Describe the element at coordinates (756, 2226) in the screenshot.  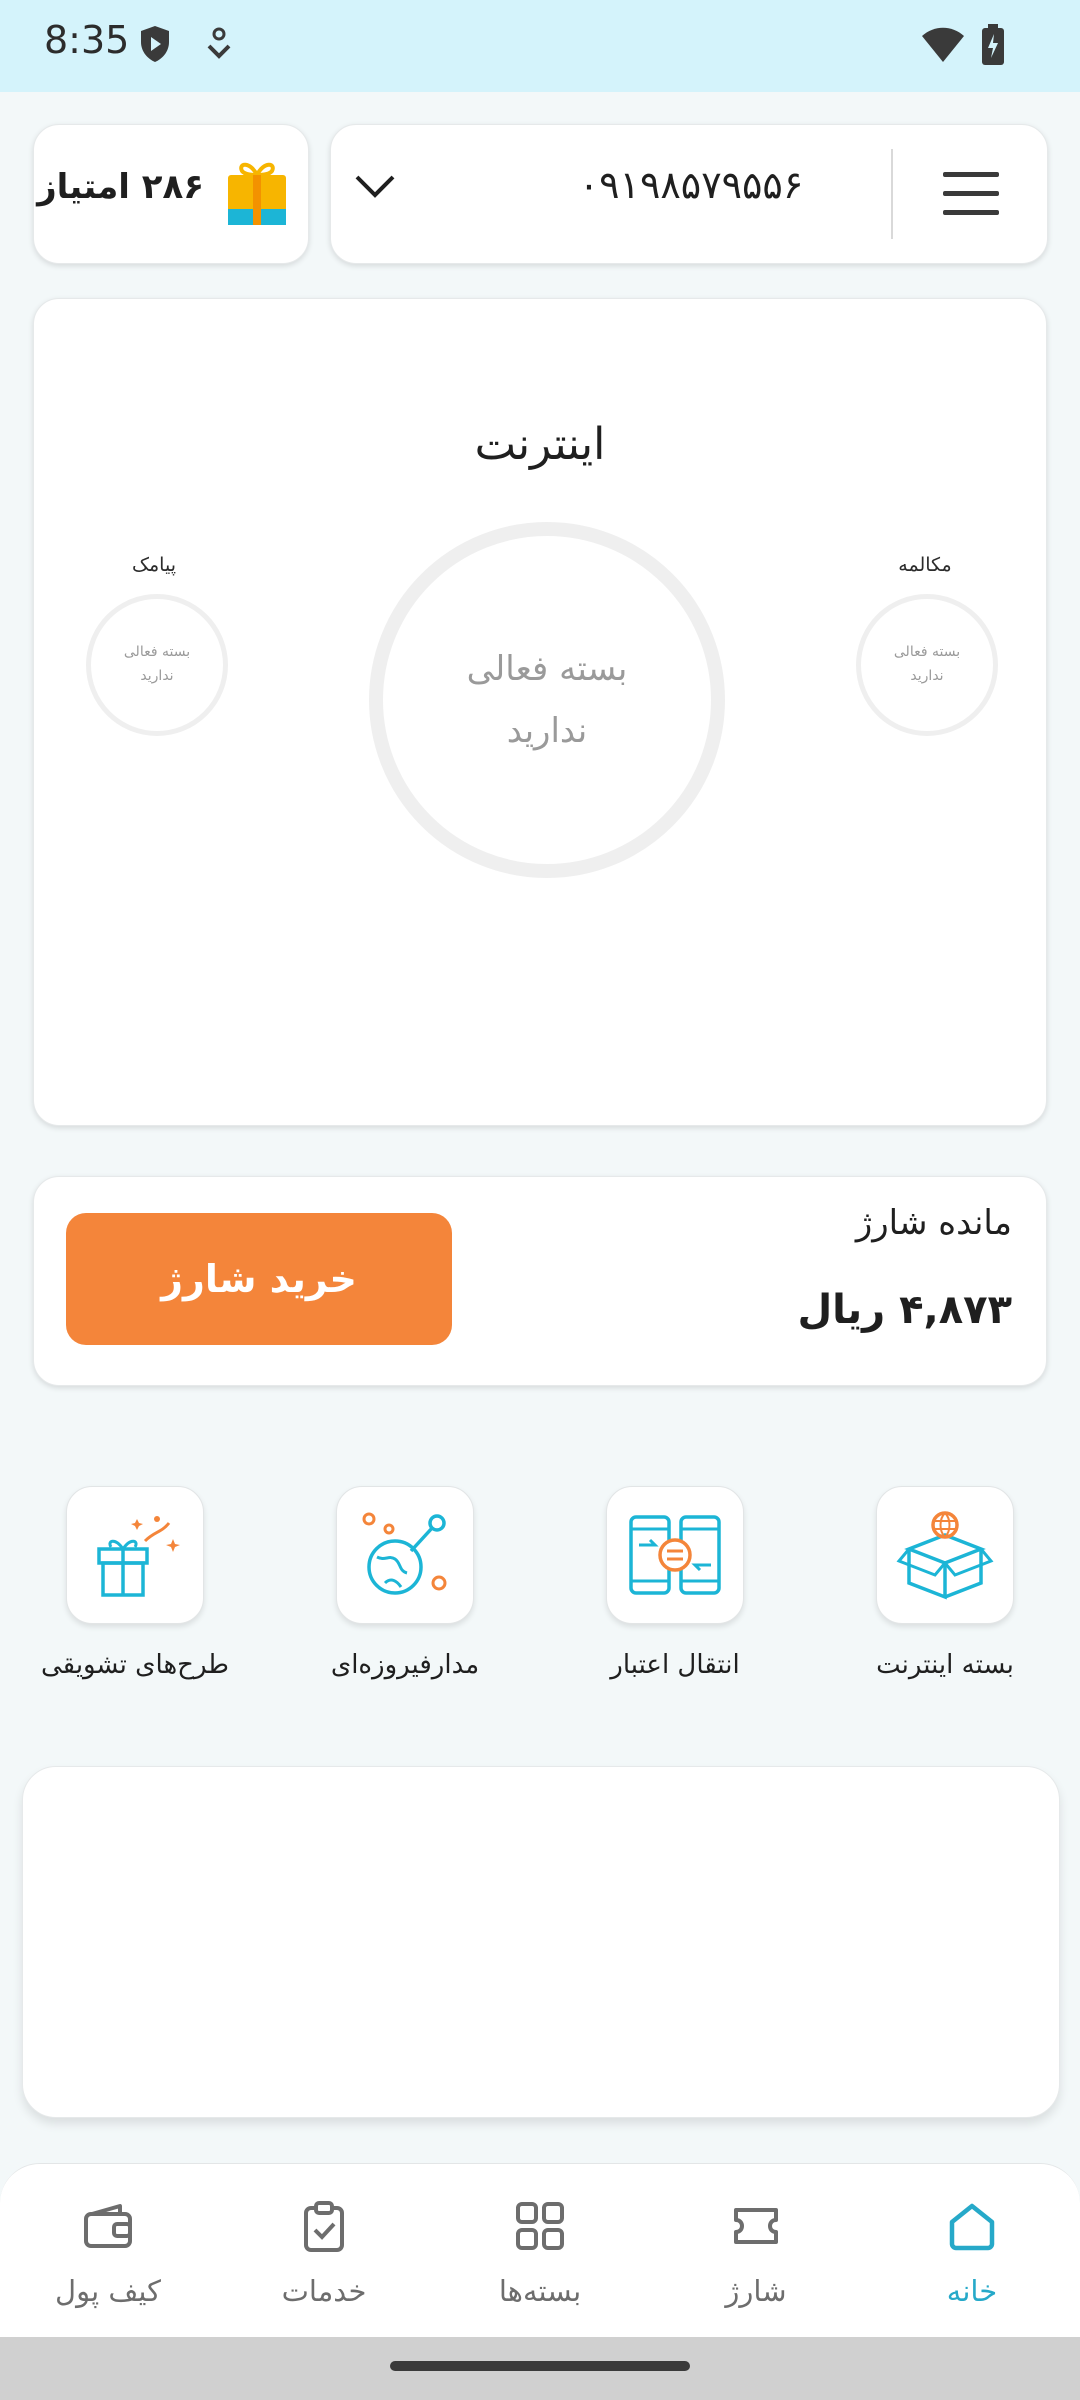
I see `ticket-icon` at that location.